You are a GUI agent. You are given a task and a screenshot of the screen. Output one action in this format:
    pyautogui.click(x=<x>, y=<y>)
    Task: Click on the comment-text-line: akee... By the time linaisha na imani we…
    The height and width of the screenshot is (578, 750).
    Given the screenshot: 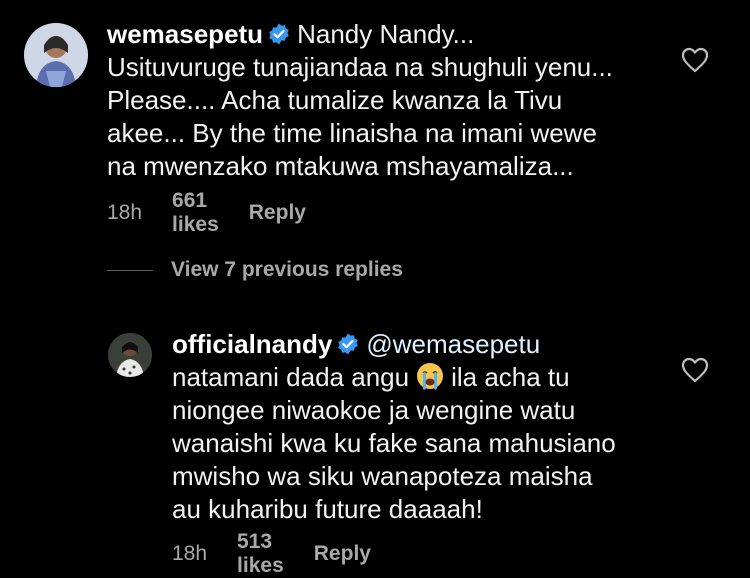 What is the action you would take?
    pyautogui.click(x=352, y=133)
    